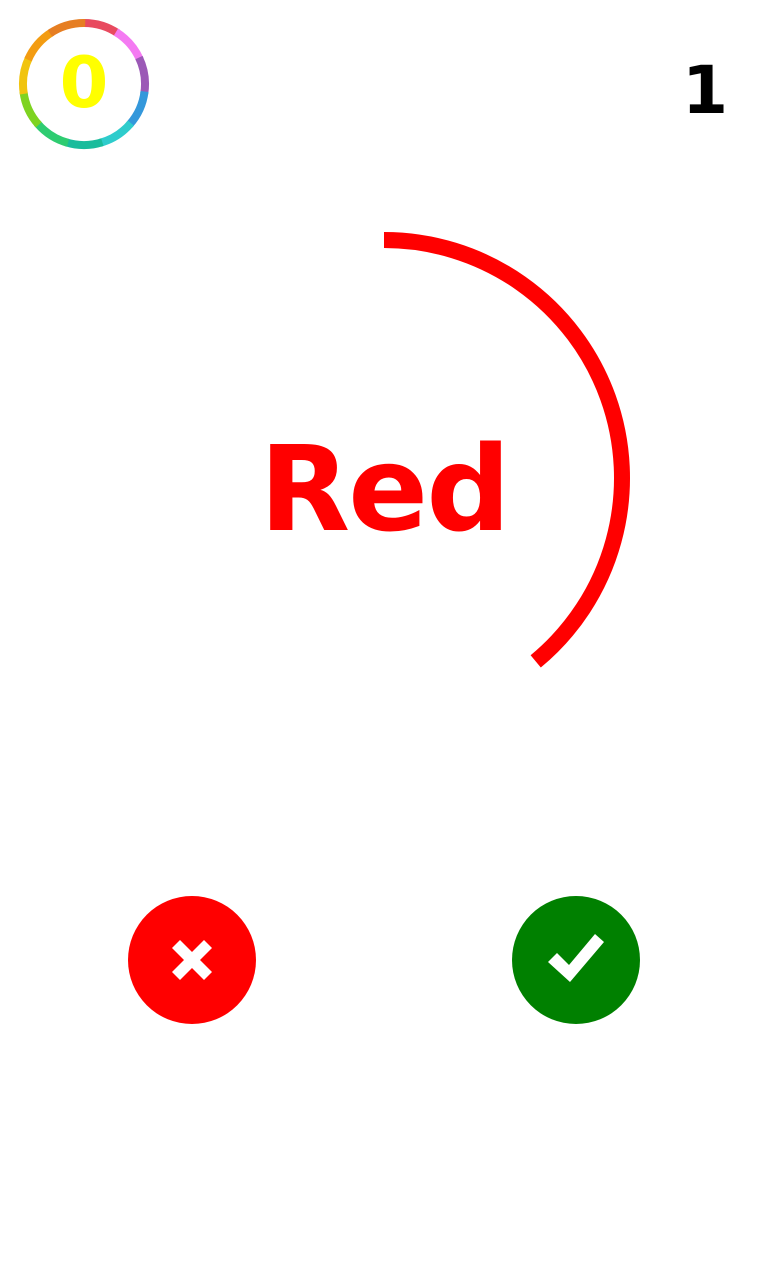 The width and height of the screenshot is (768, 1280). Describe the element at coordinates (384, 489) in the screenshot. I see `color-word: Red` at that location.